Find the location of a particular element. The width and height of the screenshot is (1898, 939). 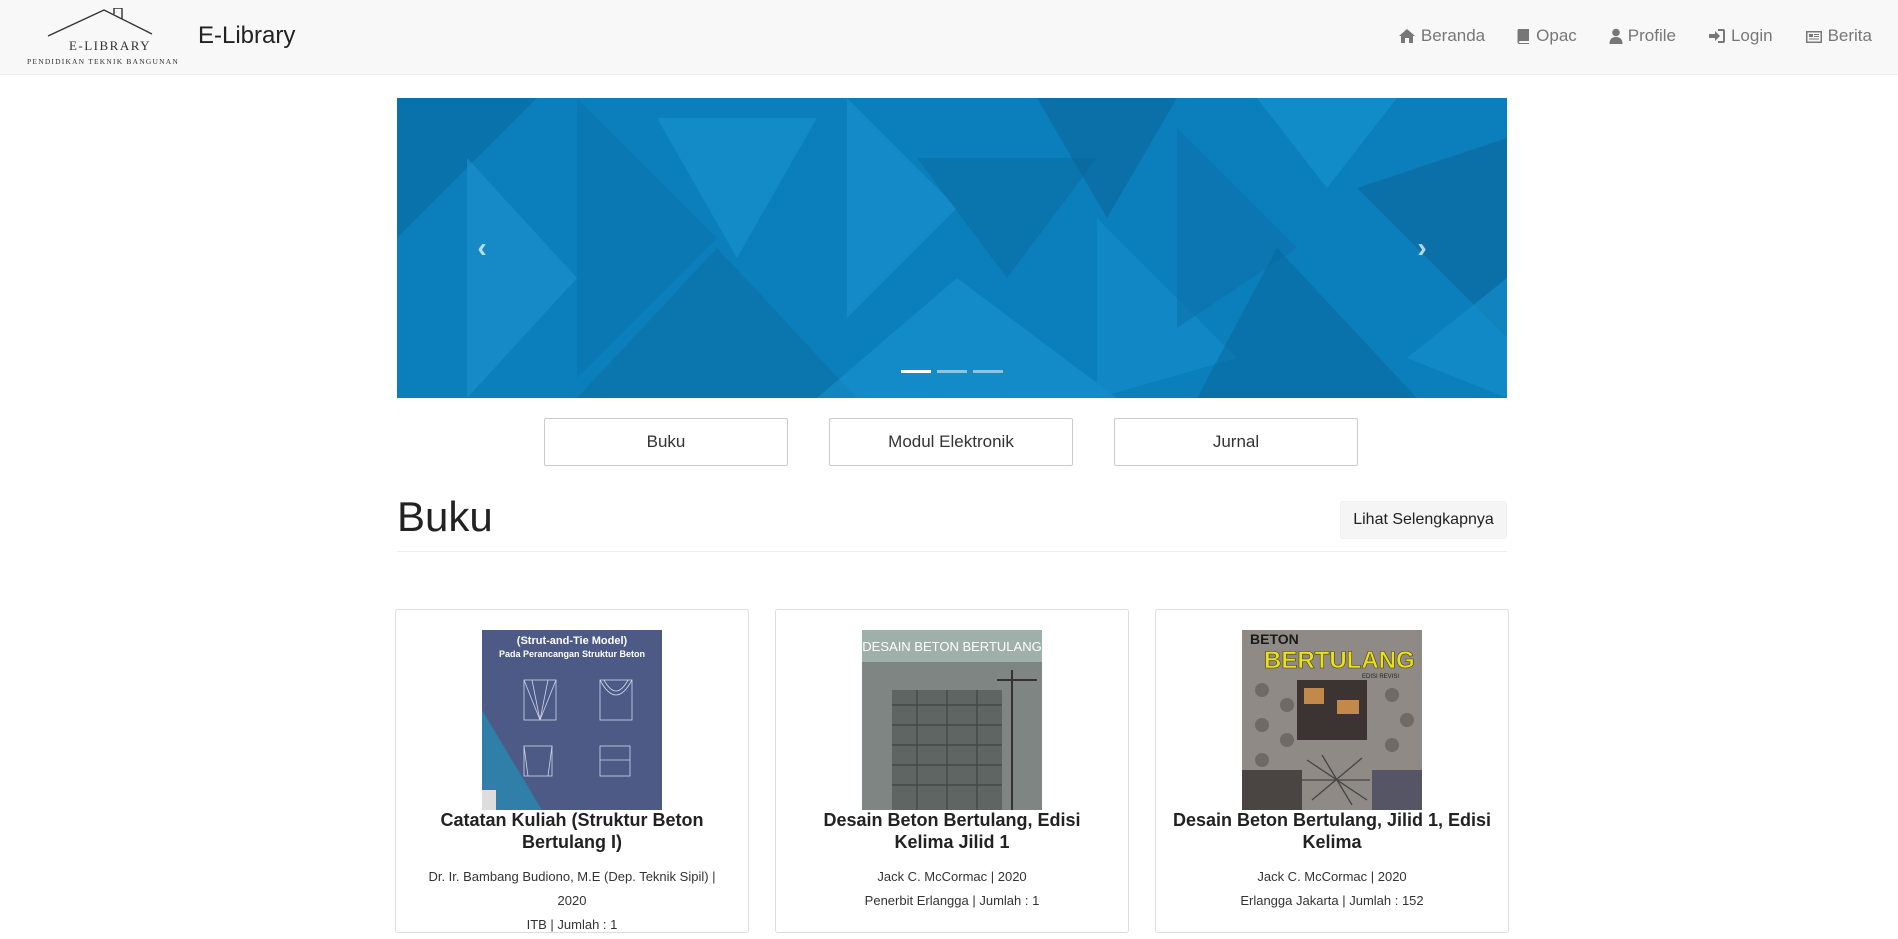

carousel-indicators is located at coordinates (952, 371).